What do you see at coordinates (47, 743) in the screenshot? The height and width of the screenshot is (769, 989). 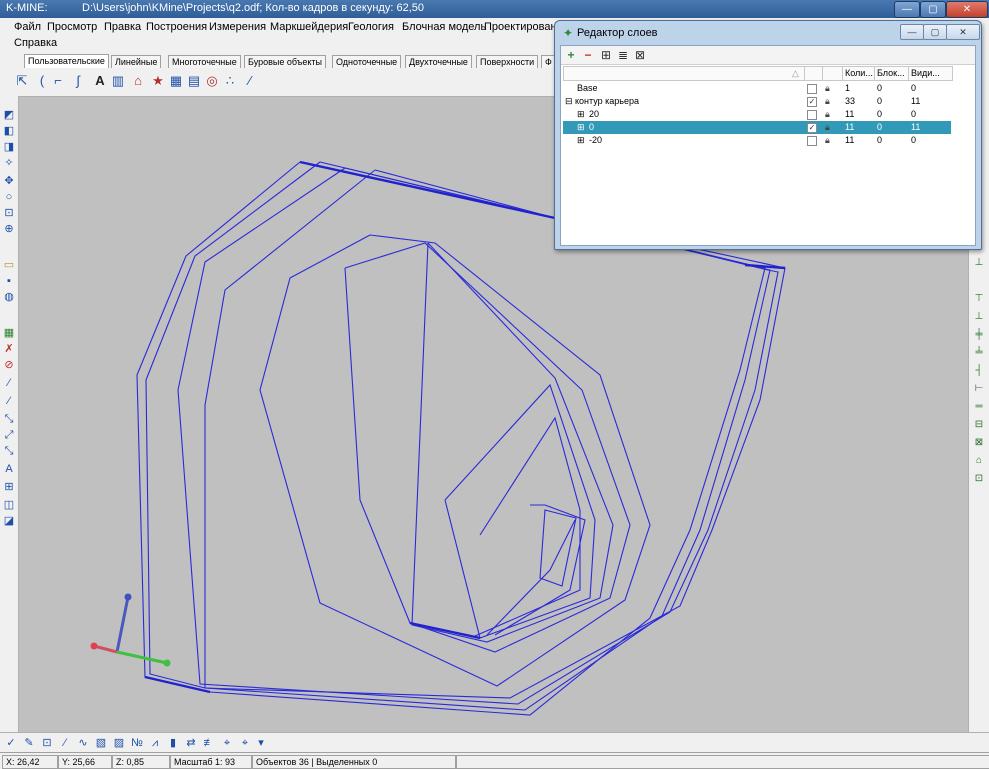 I see `stamp-icon: ⊡` at bounding box center [47, 743].